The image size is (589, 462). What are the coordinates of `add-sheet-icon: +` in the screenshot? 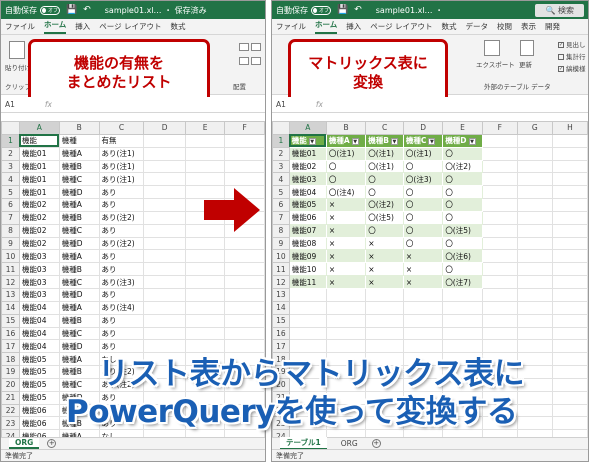 It's located at (52, 443).